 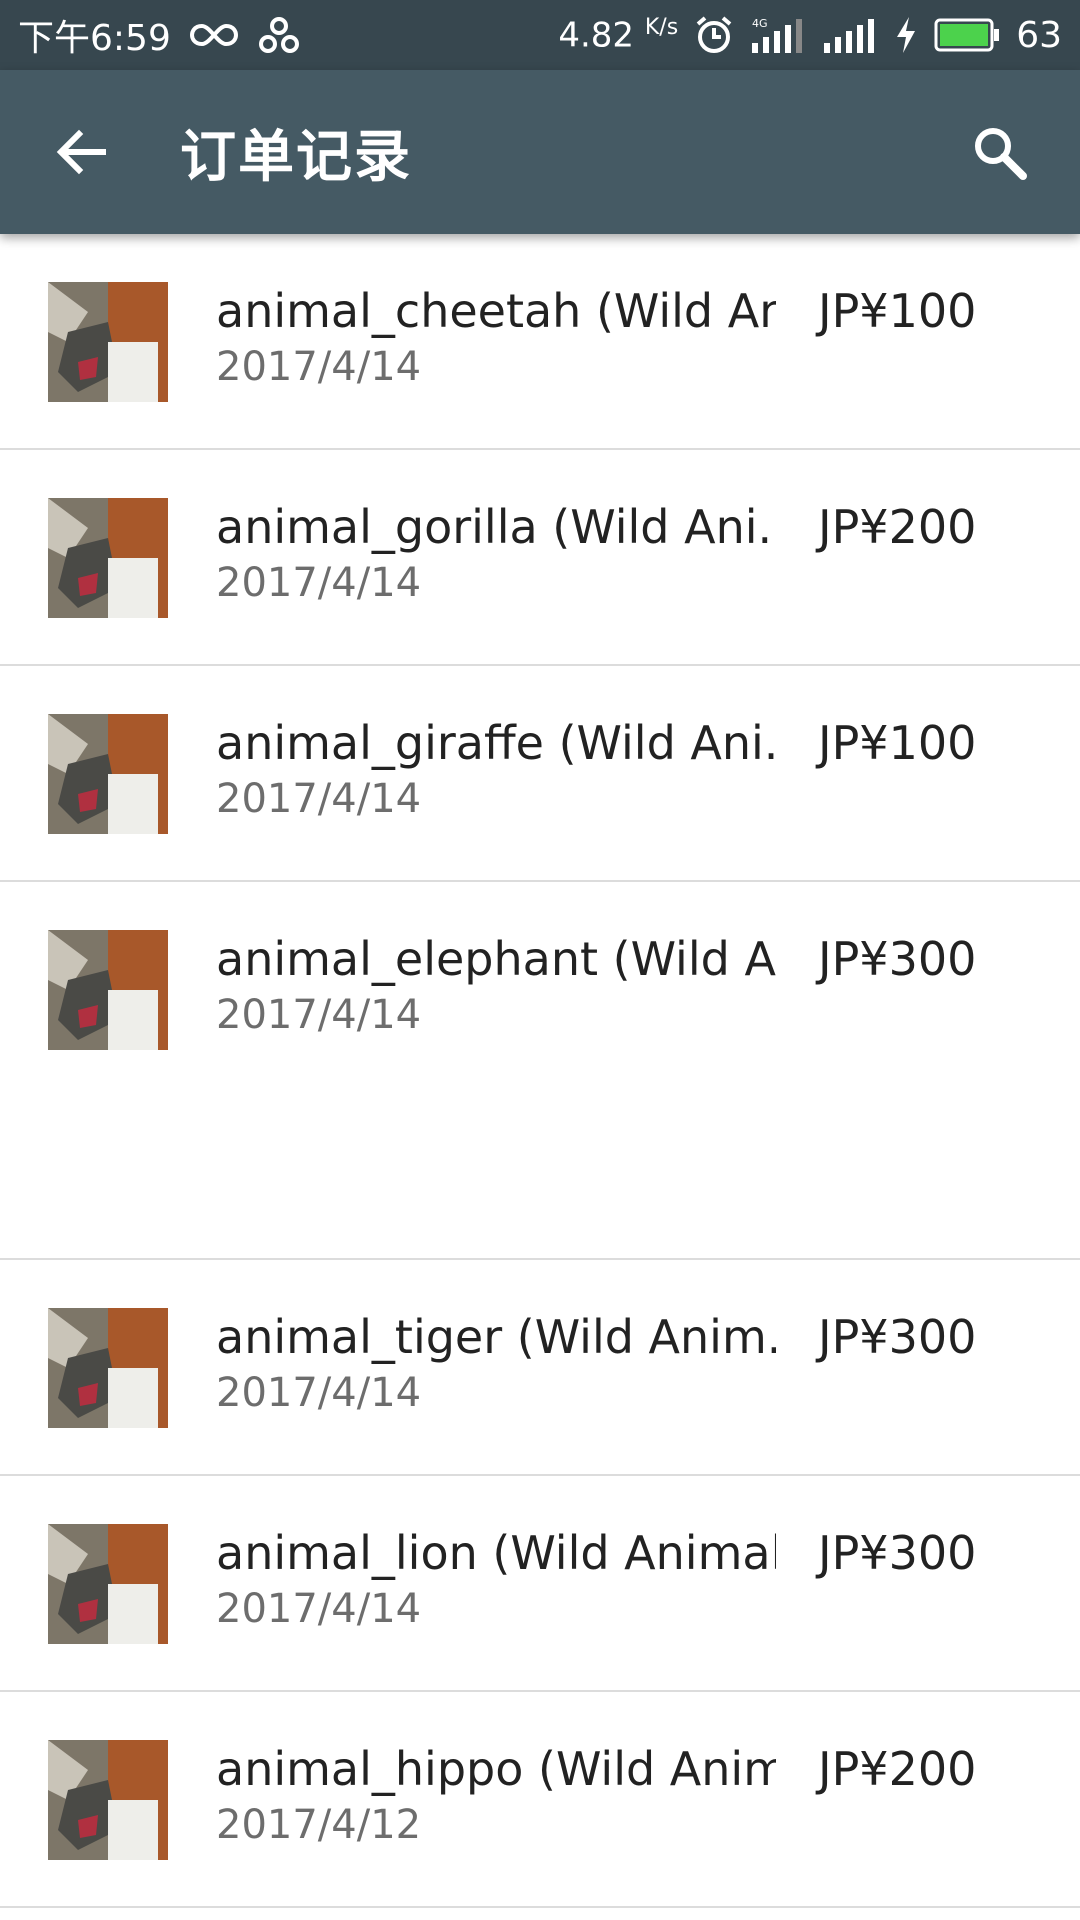 I want to click on status-bar: 下午6:59 4.82 K/s 4G 63, so click(x=540, y=35).